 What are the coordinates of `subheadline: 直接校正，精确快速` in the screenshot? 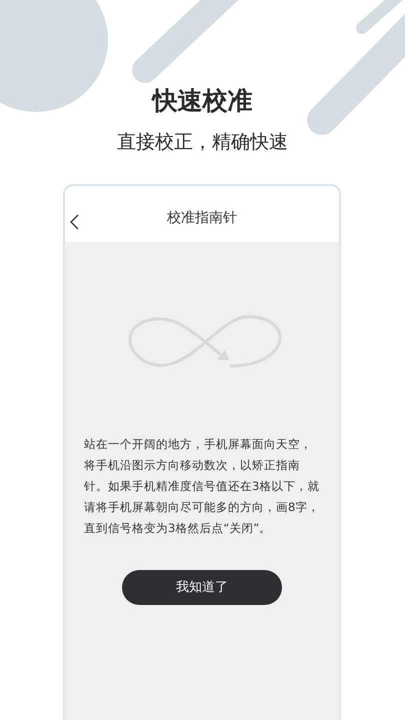 It's located at (202, 142).